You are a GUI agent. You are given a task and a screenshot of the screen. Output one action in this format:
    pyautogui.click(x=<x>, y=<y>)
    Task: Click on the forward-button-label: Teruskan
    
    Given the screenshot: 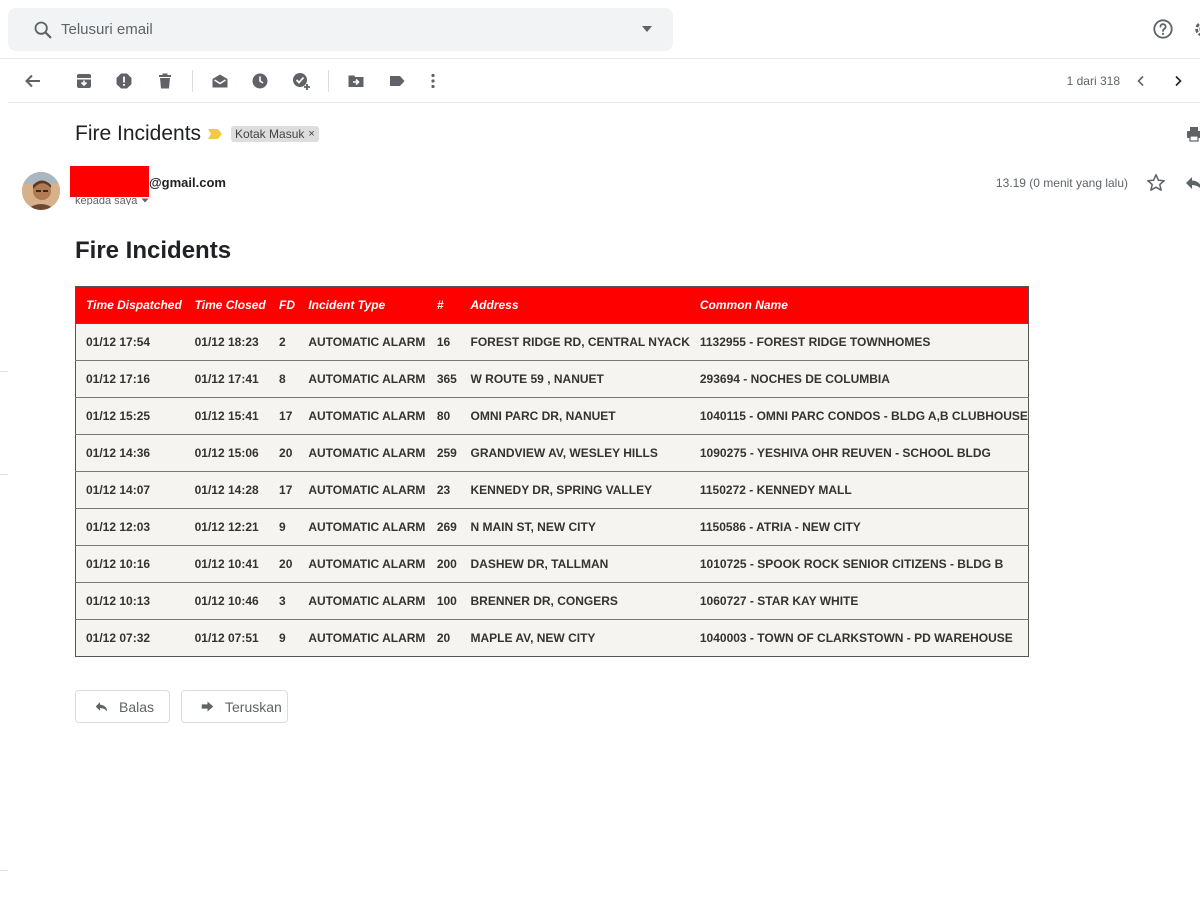 What is the action you would take?
    pyautogui.click(x=253, y=706)
    